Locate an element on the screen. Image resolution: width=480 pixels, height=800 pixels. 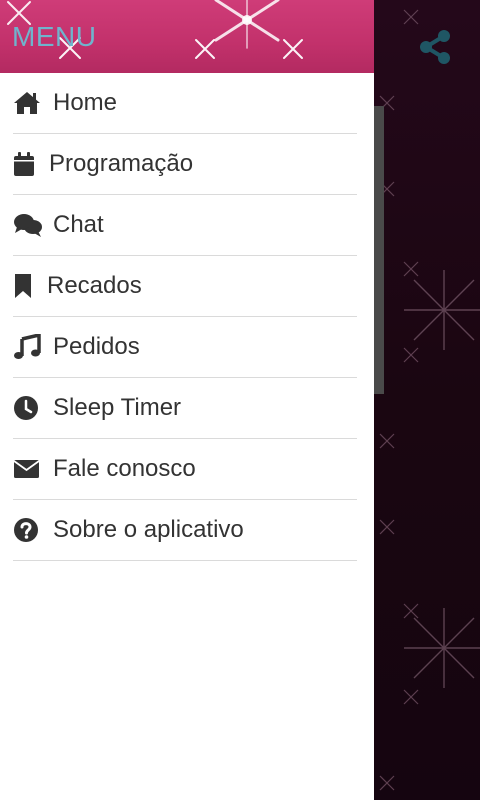
menu-item-label: Home is located at coordinates (85, 102).